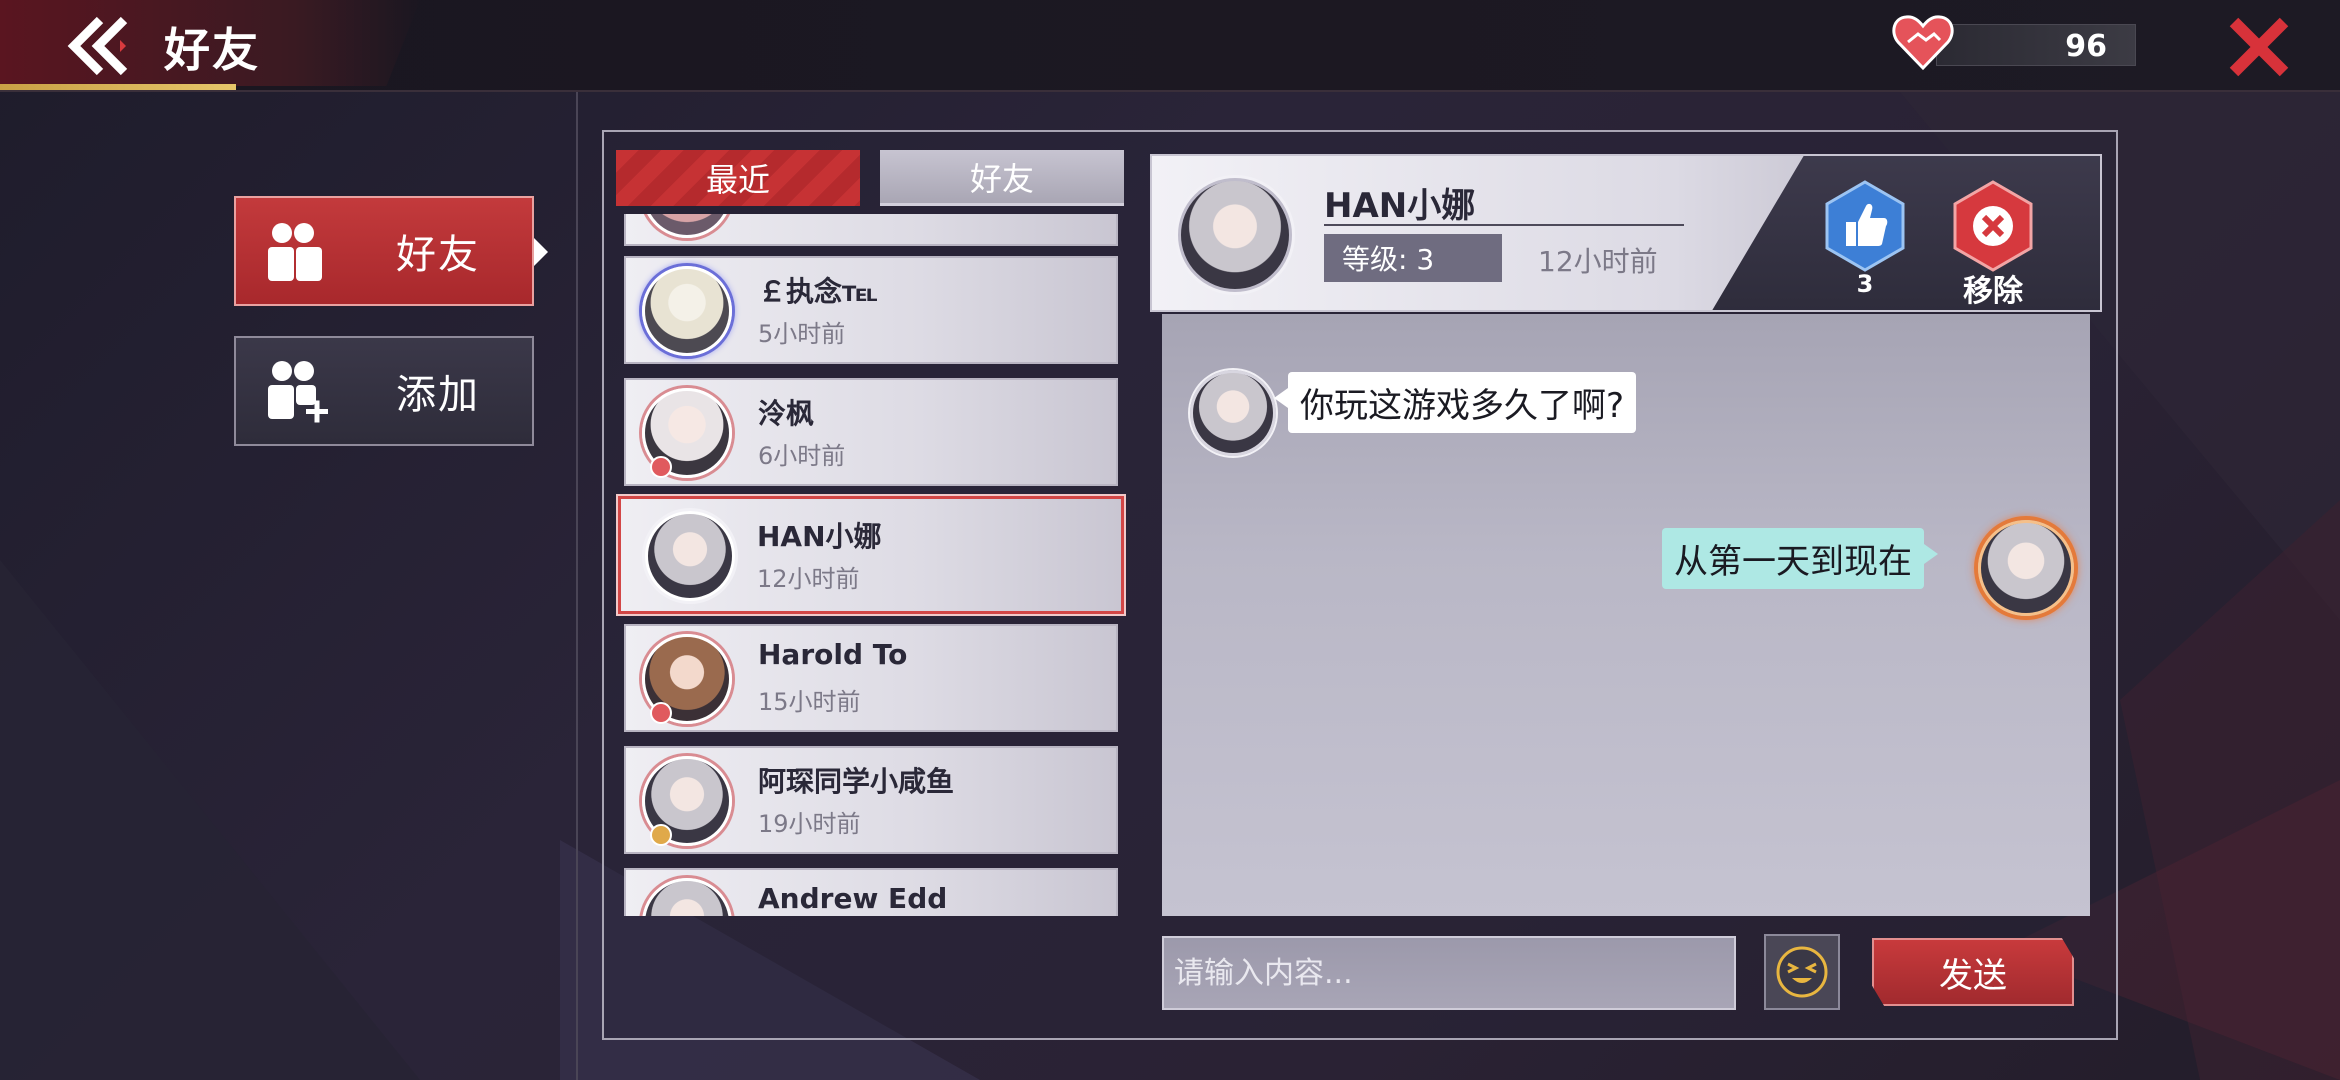 This screenshot has width=2340, height=1080. I want to click on friend-name: ￡执念℡, so click(818, 291).